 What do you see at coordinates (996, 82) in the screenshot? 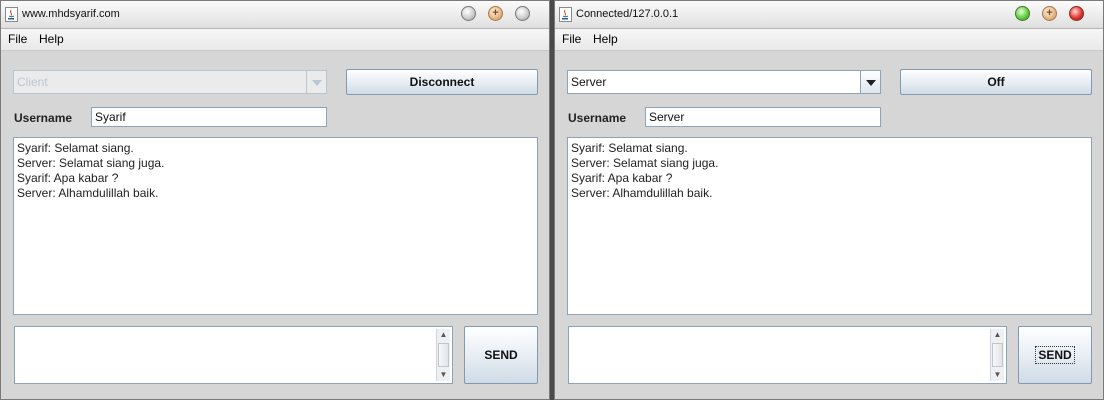
I see `off-button: Off` at bounding box center [996, 82].